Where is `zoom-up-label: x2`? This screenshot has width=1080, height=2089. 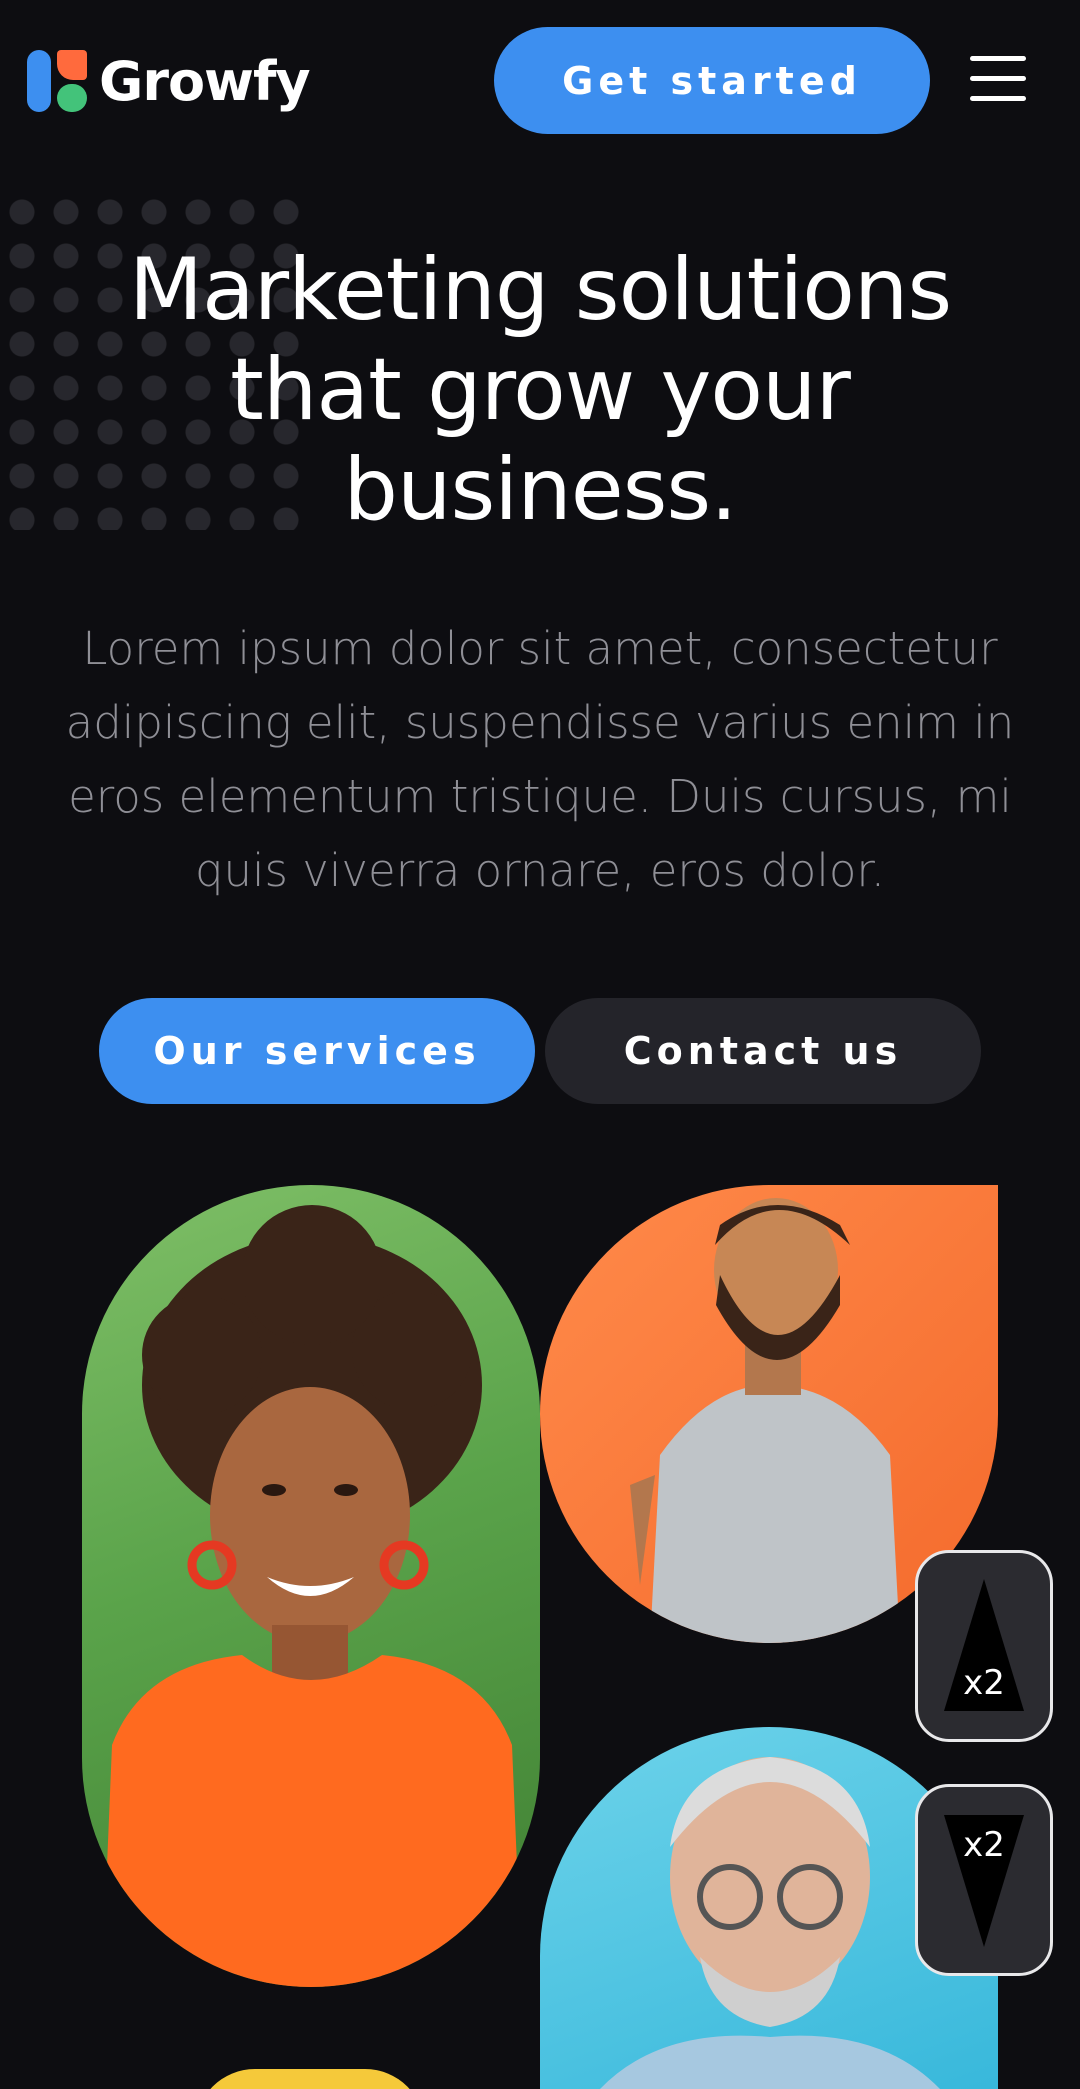 zoom-up-label: x2 is located at coordinates (984, 1683).